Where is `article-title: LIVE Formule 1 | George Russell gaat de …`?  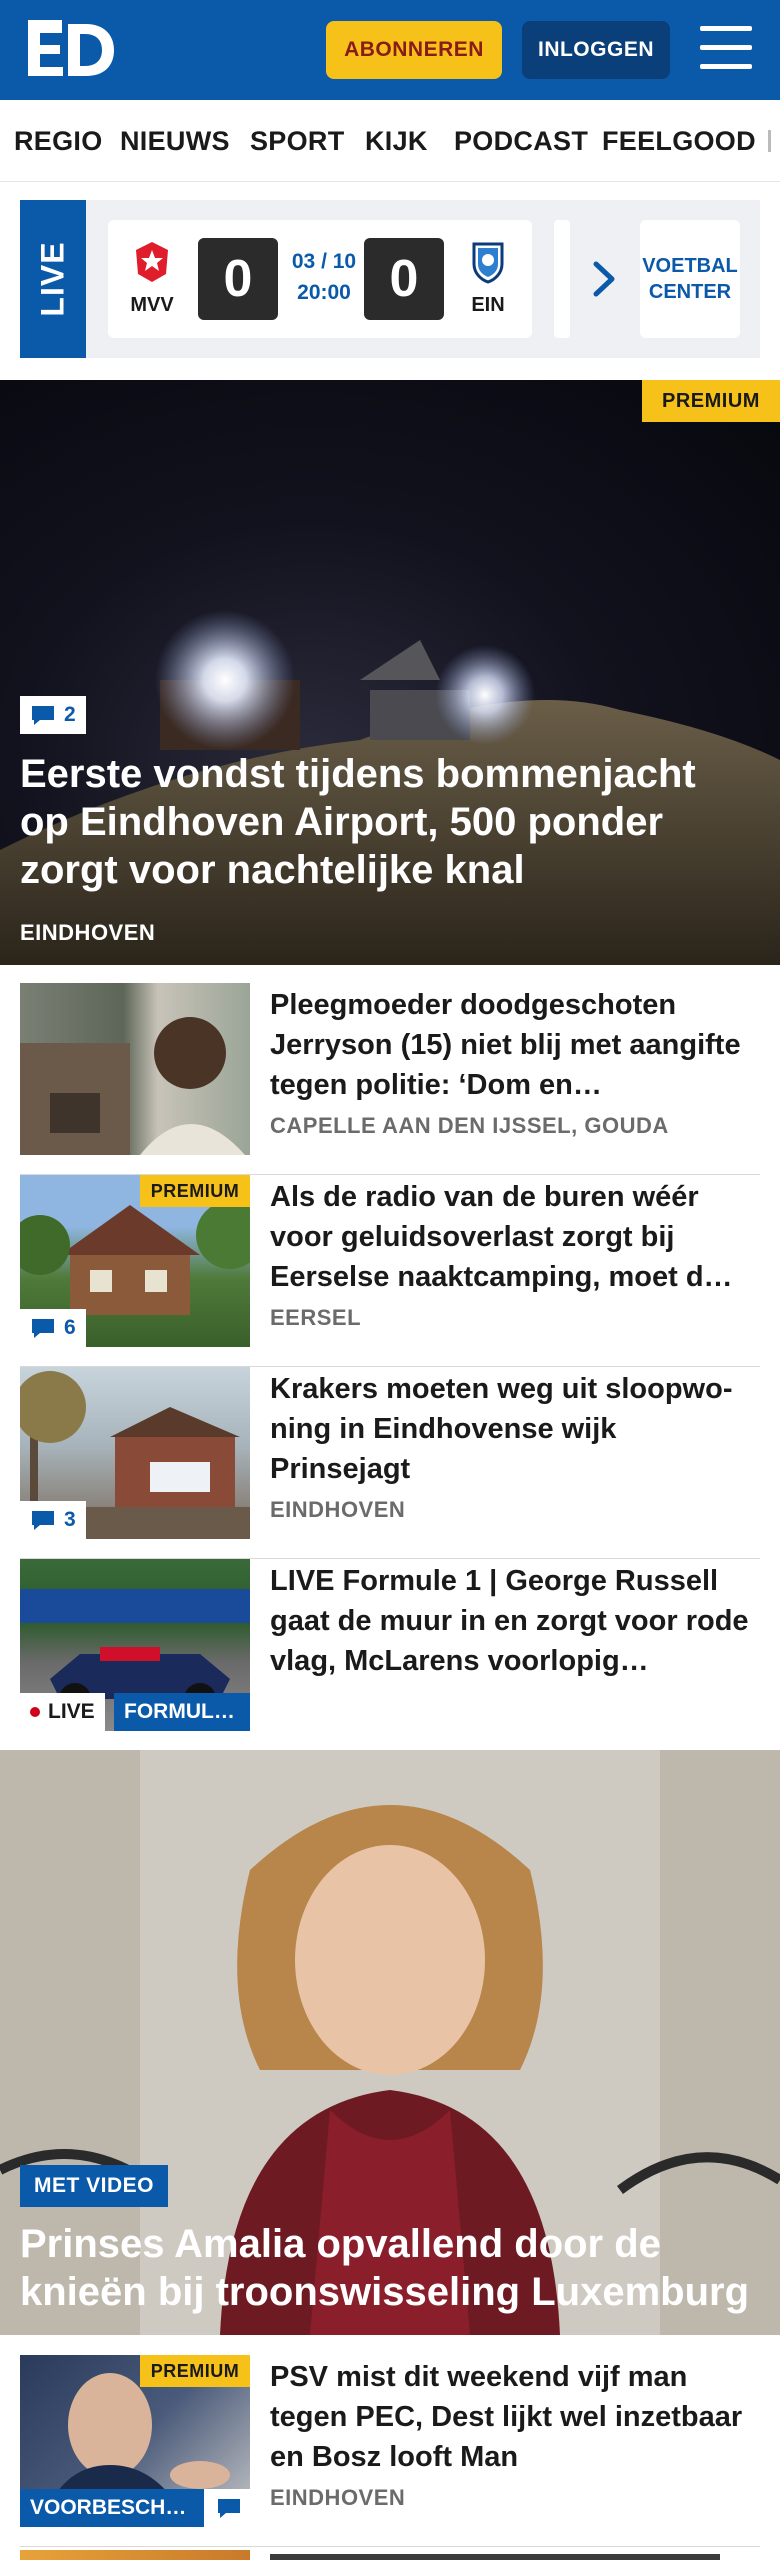 article-title: LIVE Formule 1 | George Russell gaat de … is located at coordinates (515, 1621).